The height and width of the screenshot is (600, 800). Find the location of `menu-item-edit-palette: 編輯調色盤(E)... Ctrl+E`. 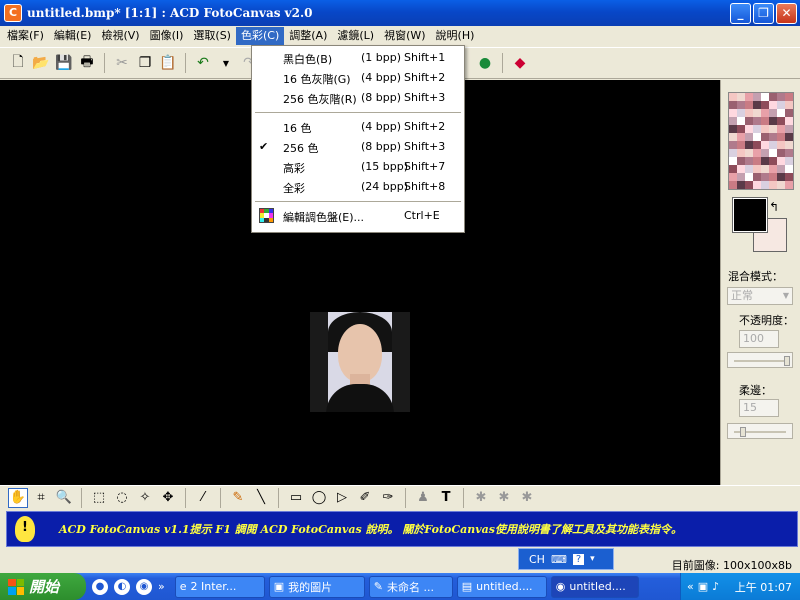

menu-item-edit-palette: 編輯調色盤(E)... Ctrl+E is located at coordinates (358, 216).